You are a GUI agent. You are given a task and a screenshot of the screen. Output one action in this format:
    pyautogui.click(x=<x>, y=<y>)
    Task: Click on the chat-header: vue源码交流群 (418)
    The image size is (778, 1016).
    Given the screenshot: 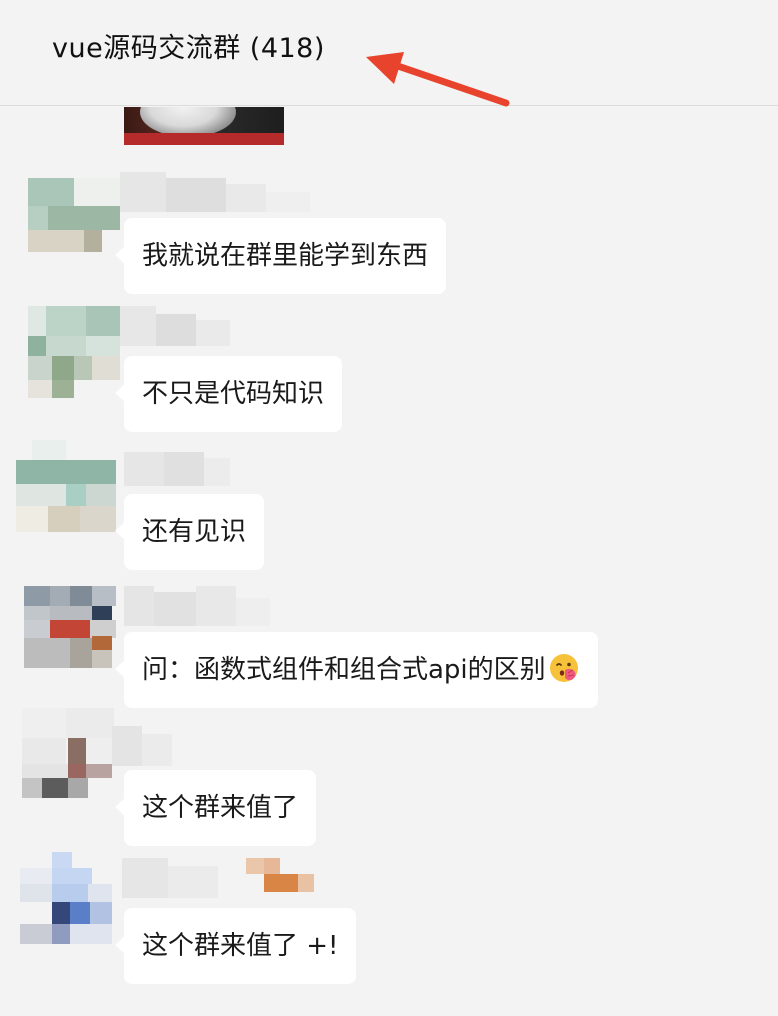 What is the action you would take?
    pyautogui.click(x=389, y=53)
    